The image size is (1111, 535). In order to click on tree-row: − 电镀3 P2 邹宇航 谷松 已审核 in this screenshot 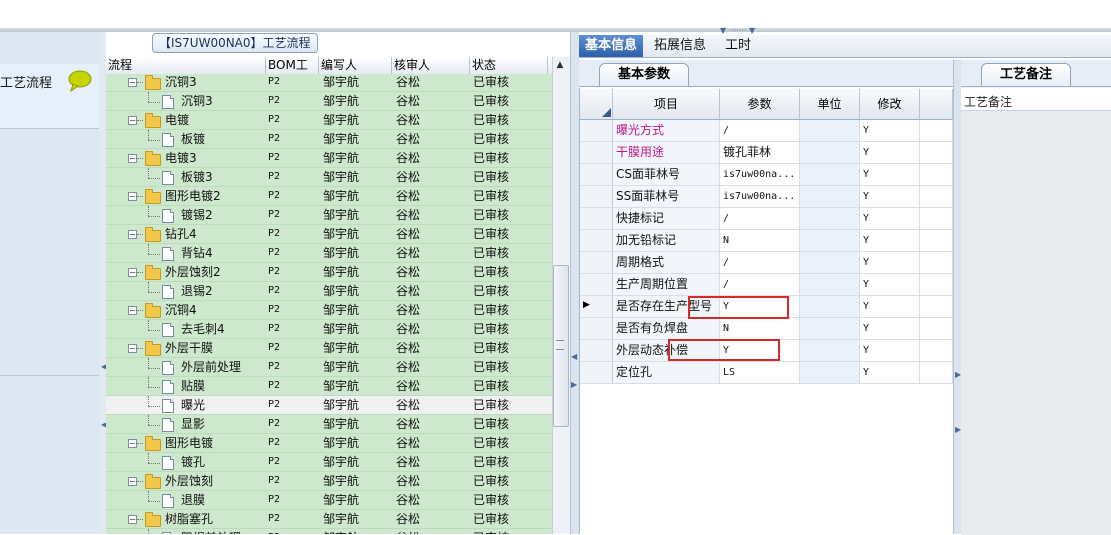, I will do `click(329, 158)`.